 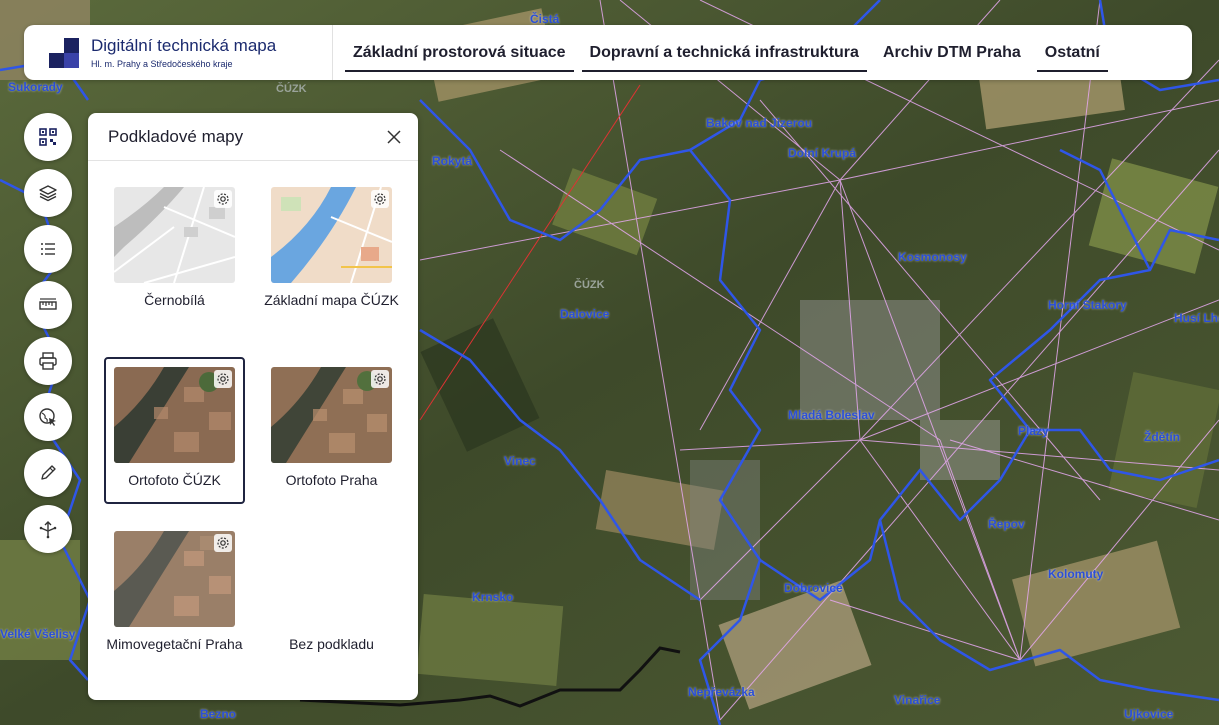 I want to click on map-toolbar, so click(x=48, y=337).